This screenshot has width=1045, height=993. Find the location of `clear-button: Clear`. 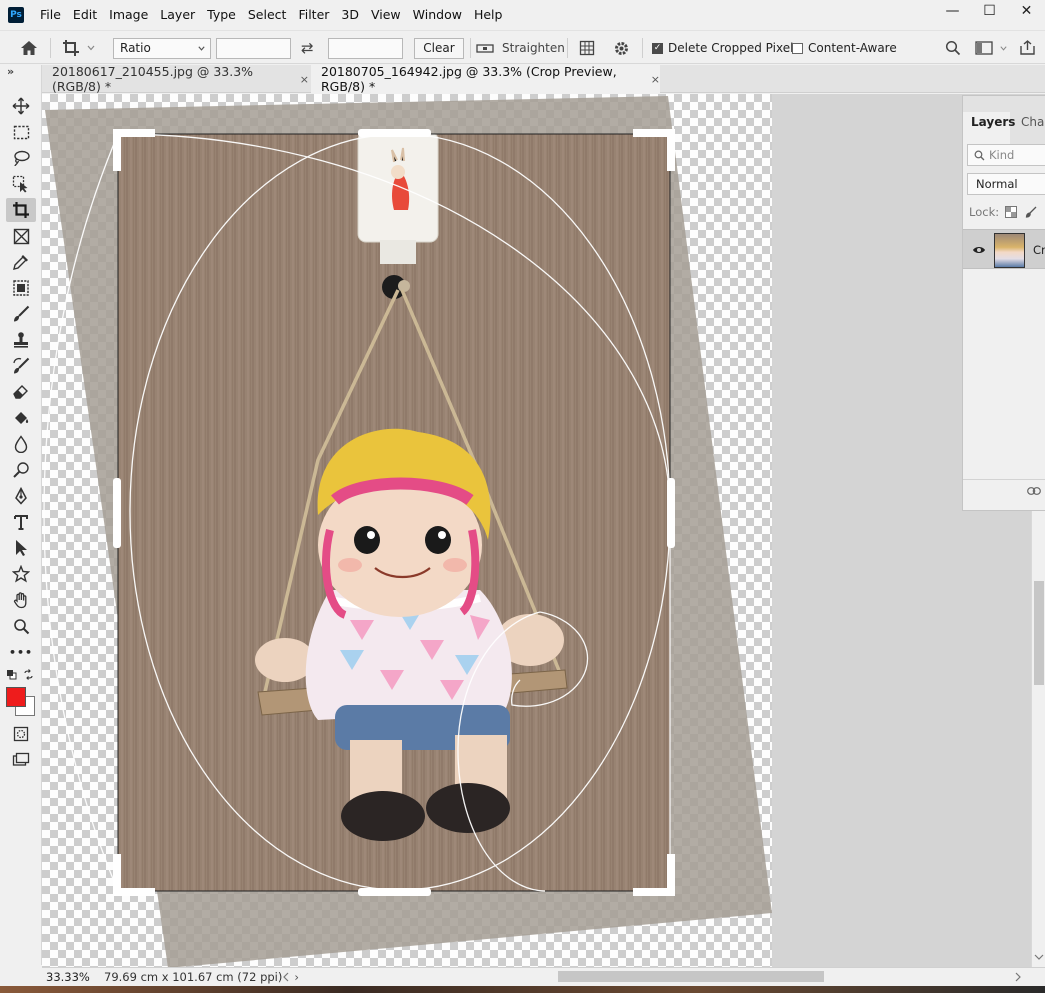

clear-button: Clear is located at coordinates (439, 48).